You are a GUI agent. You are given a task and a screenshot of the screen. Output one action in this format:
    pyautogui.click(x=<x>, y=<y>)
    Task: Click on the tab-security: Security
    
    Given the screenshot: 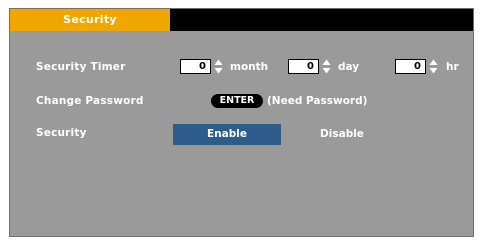 What is the action you would take?
    pyautogui.click(x=90, y=20)
    